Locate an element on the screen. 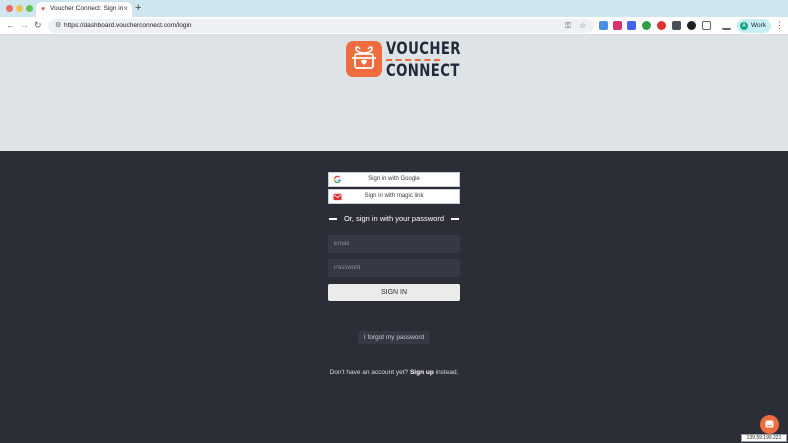 This screenshot has width=788, height=443. profile-chip: A Work is located at coordinates (754, 26).